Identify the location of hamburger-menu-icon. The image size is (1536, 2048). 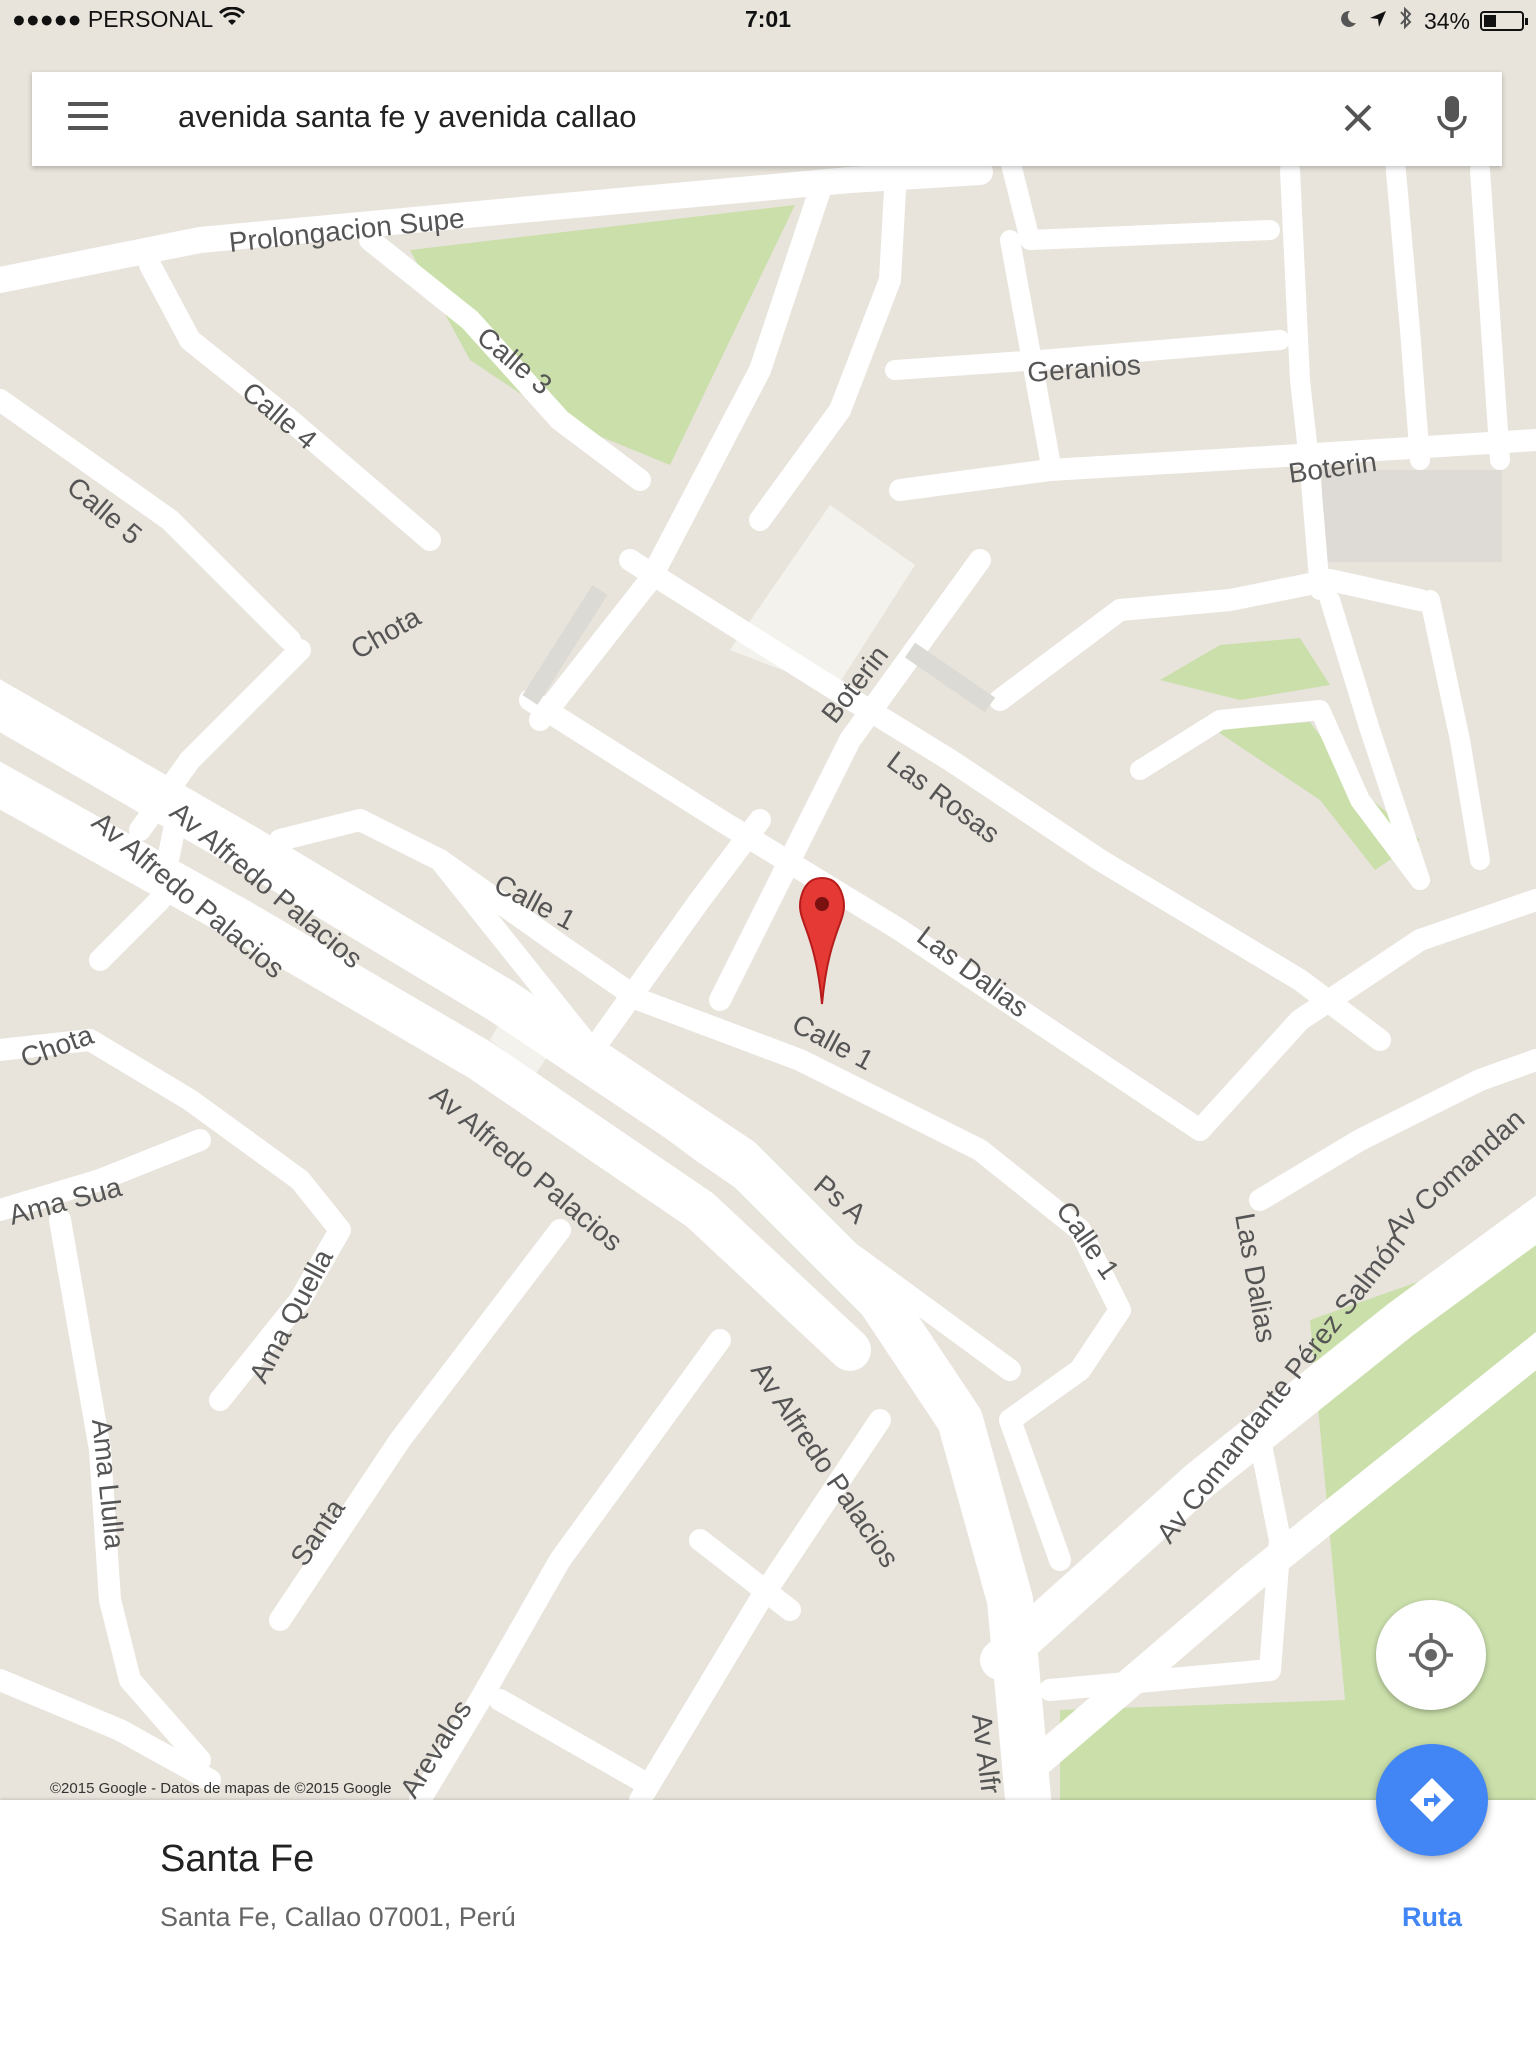
(88, 119).